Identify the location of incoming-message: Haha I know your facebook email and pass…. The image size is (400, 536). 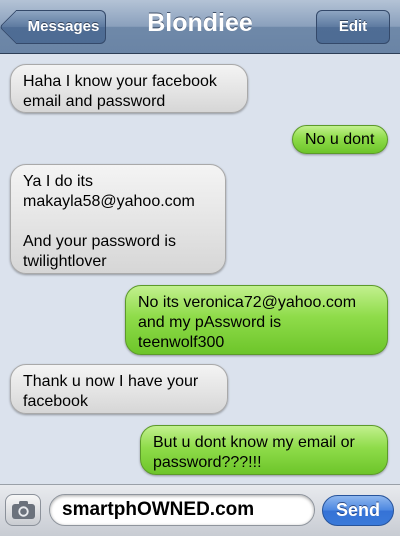
(129, 88).